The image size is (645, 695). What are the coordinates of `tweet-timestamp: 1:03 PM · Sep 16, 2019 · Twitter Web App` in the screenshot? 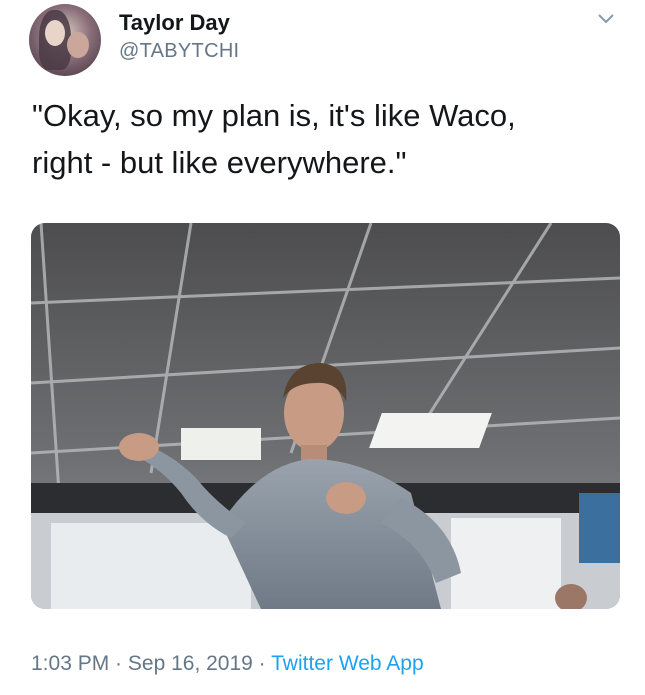 It's located at (227, 664).